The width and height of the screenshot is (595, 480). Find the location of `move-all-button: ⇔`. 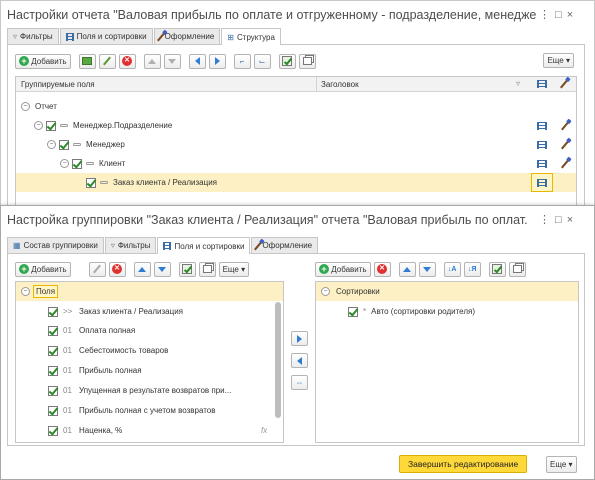

move-all-button: ⇔ is located at coordinates (299, 382).